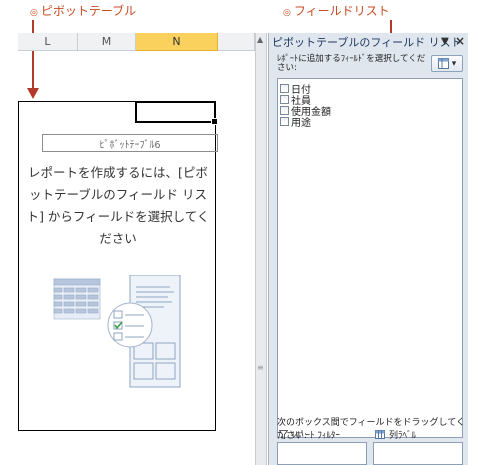 Image resolution: width=482 pixels, height=465 pixels. What do you see at coordinates (260, 39) in the screenshot?
I see `splitter-up-icon: ▲` at bounding box center [260, 39].